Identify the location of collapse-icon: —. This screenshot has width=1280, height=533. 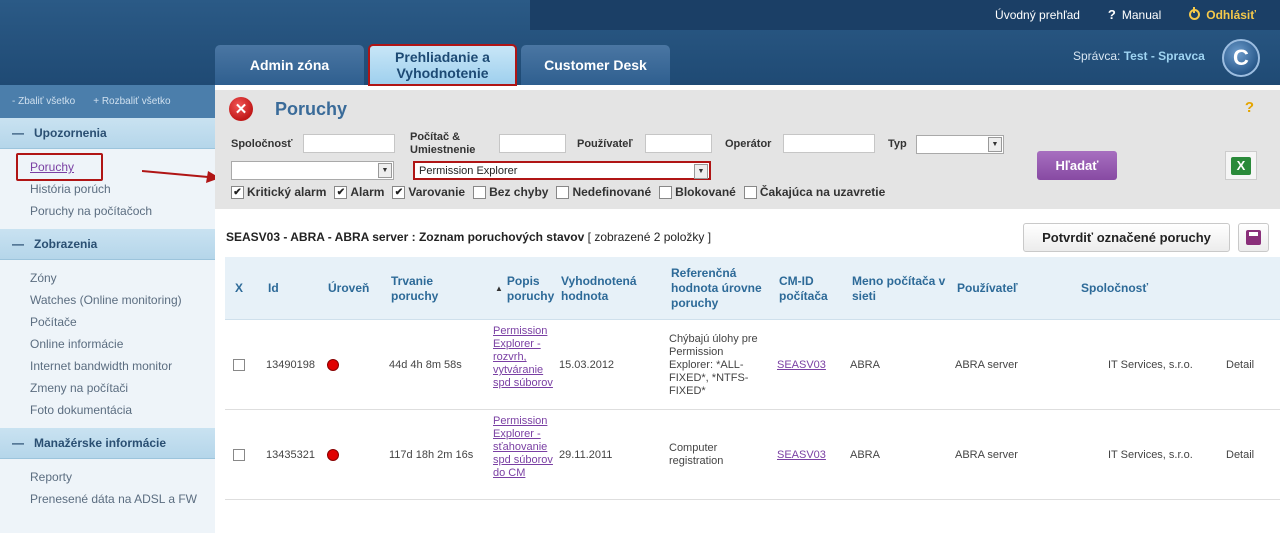
(18, 443).